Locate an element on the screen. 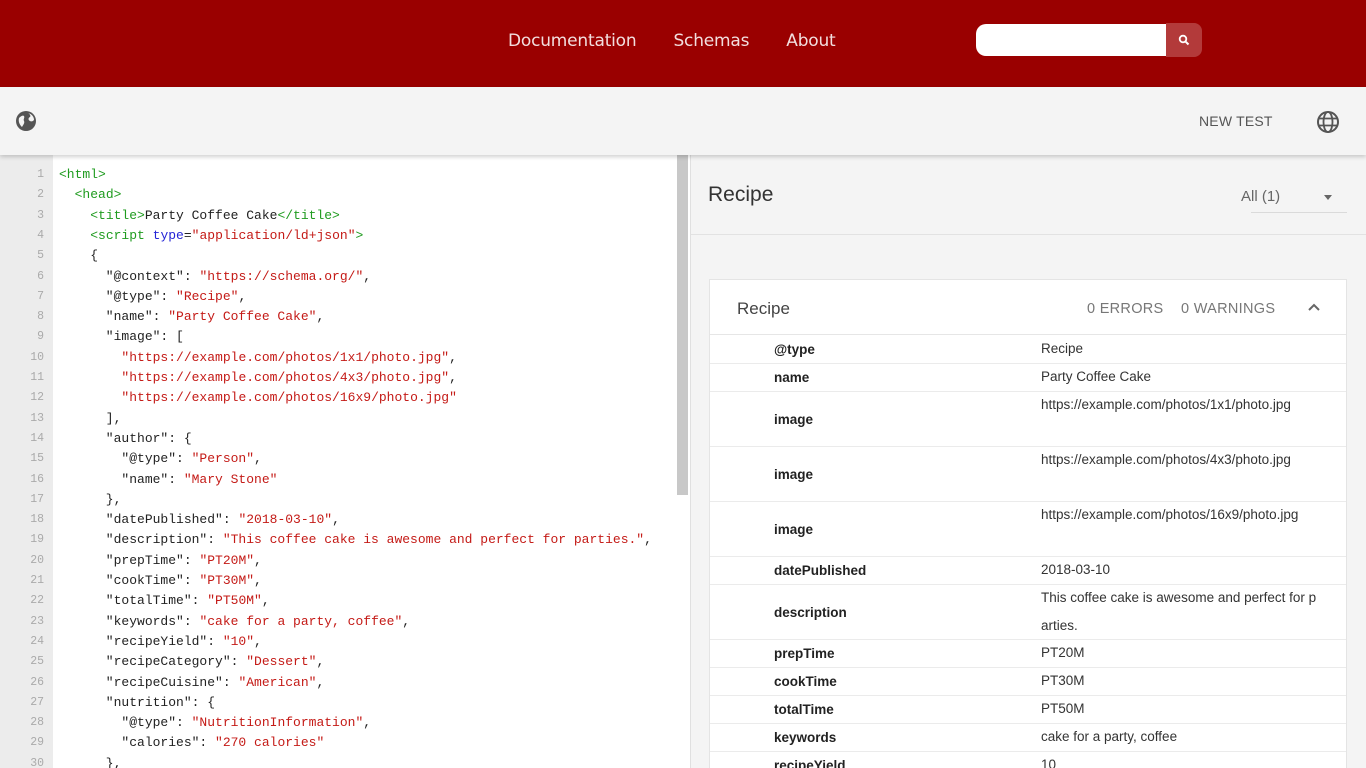 This screenshot has width=1366, height=768. line-number: 14 is located at coordinates (37, 438).